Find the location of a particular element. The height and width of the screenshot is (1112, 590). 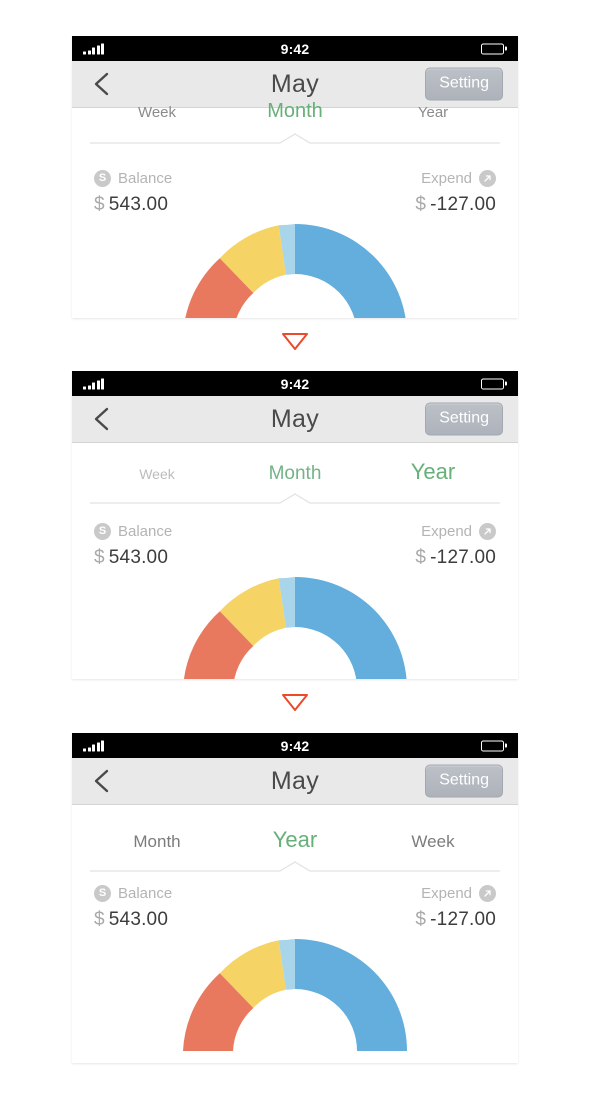

period-tab-strip: Month Year Week is located at coordinates (295, 839).